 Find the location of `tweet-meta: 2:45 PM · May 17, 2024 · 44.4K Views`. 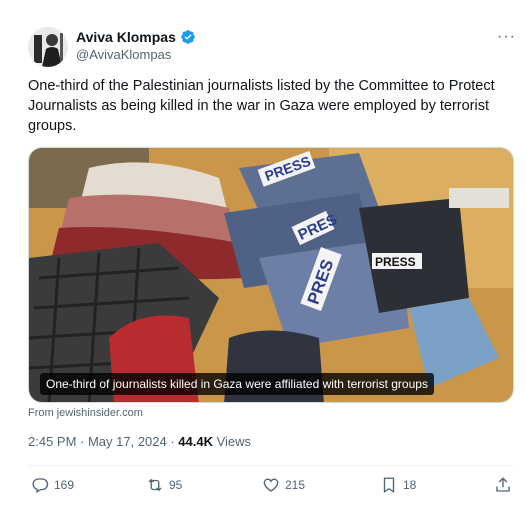

tweet-meta: 2:45 PM · May 17, 2024 · 44.4K Views is located at coordinates (139, 441).